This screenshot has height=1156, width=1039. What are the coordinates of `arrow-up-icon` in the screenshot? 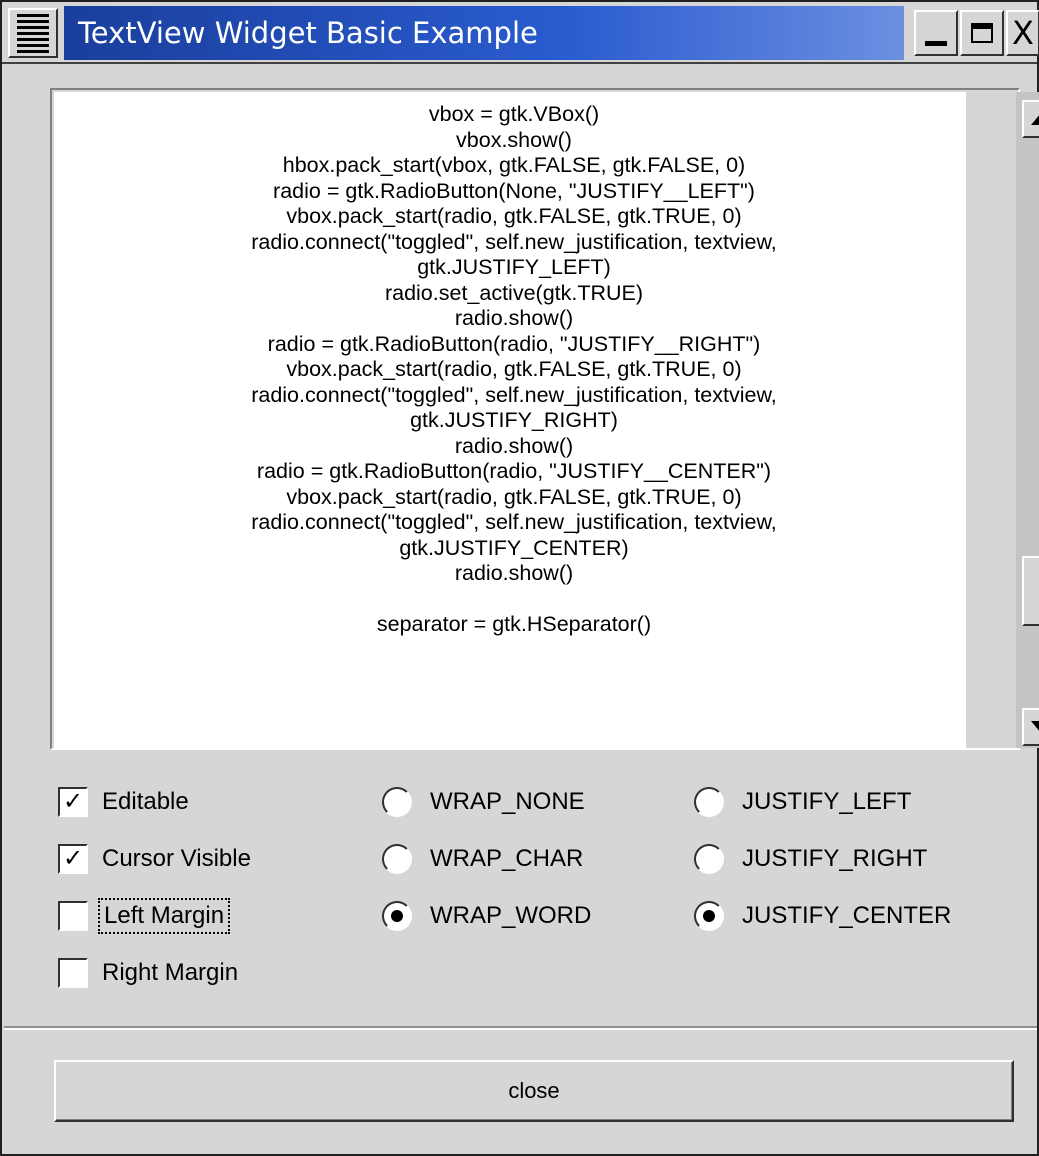 It's located at (1035, 119).